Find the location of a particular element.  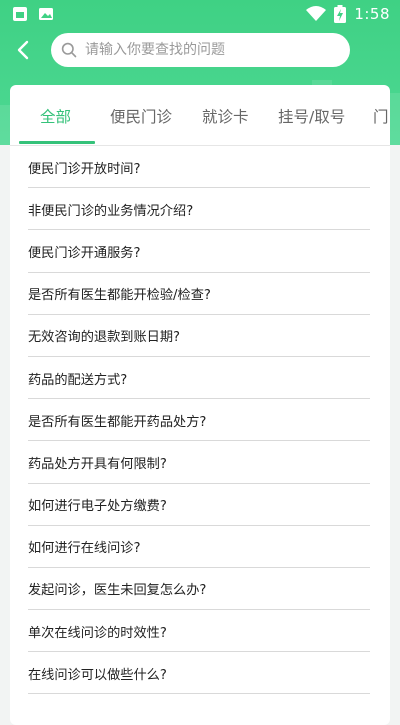

category-tabs: 全部 便民门诊 就诊卡 挂号/取号 门 is located at coordinates (200, 115).